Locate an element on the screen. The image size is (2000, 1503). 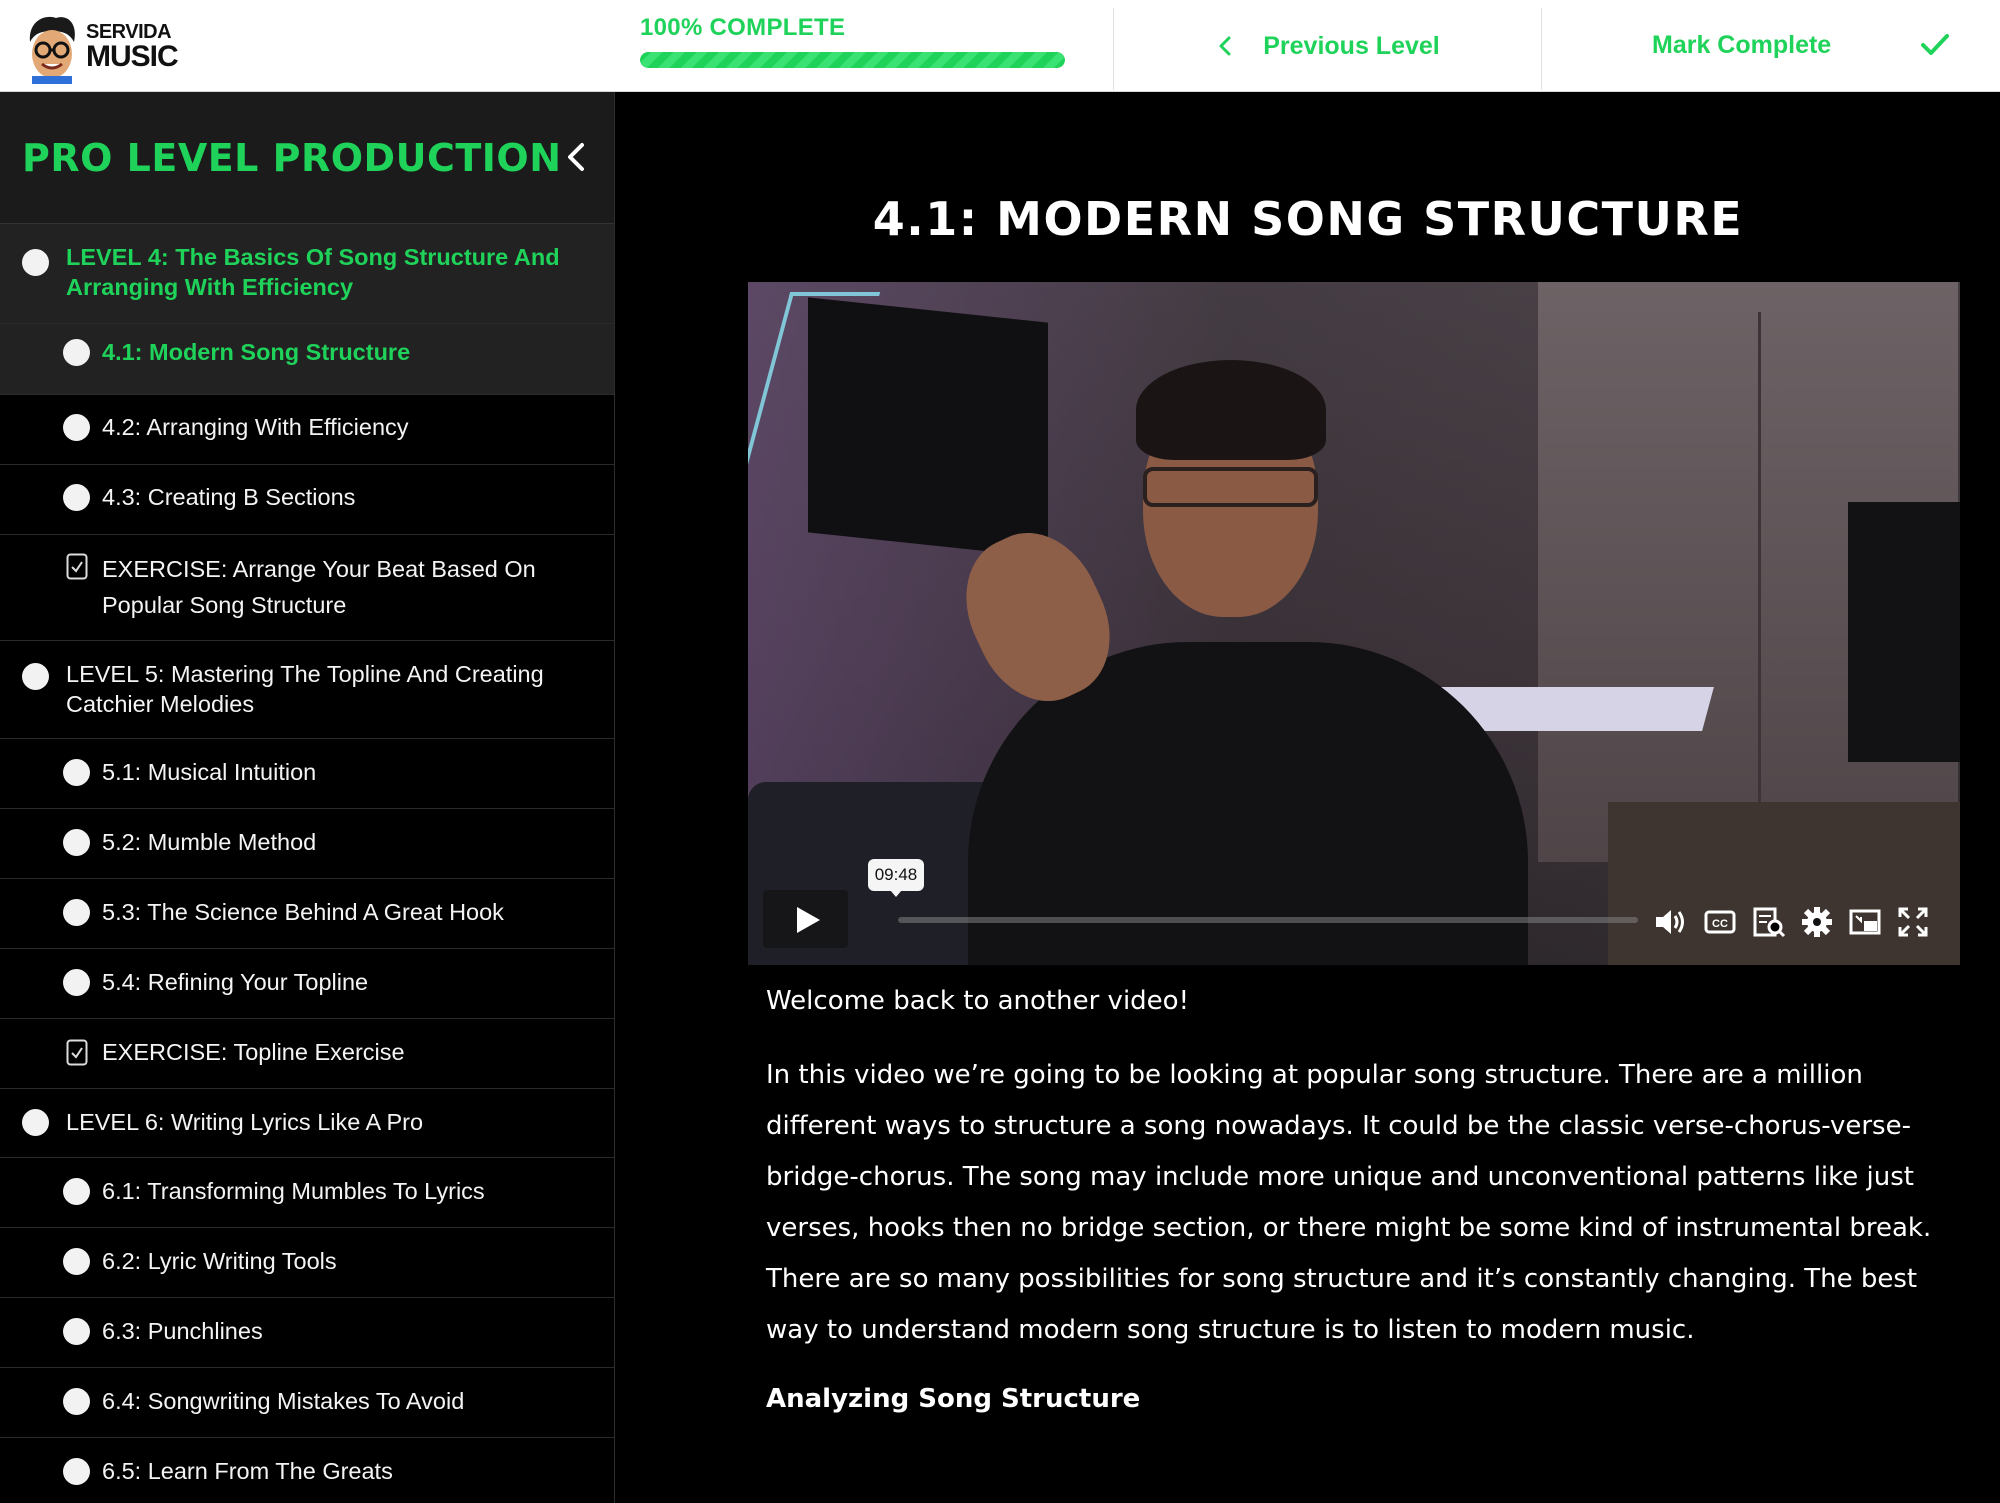
video-scene-glasses is located at coordinates (1230, 487).